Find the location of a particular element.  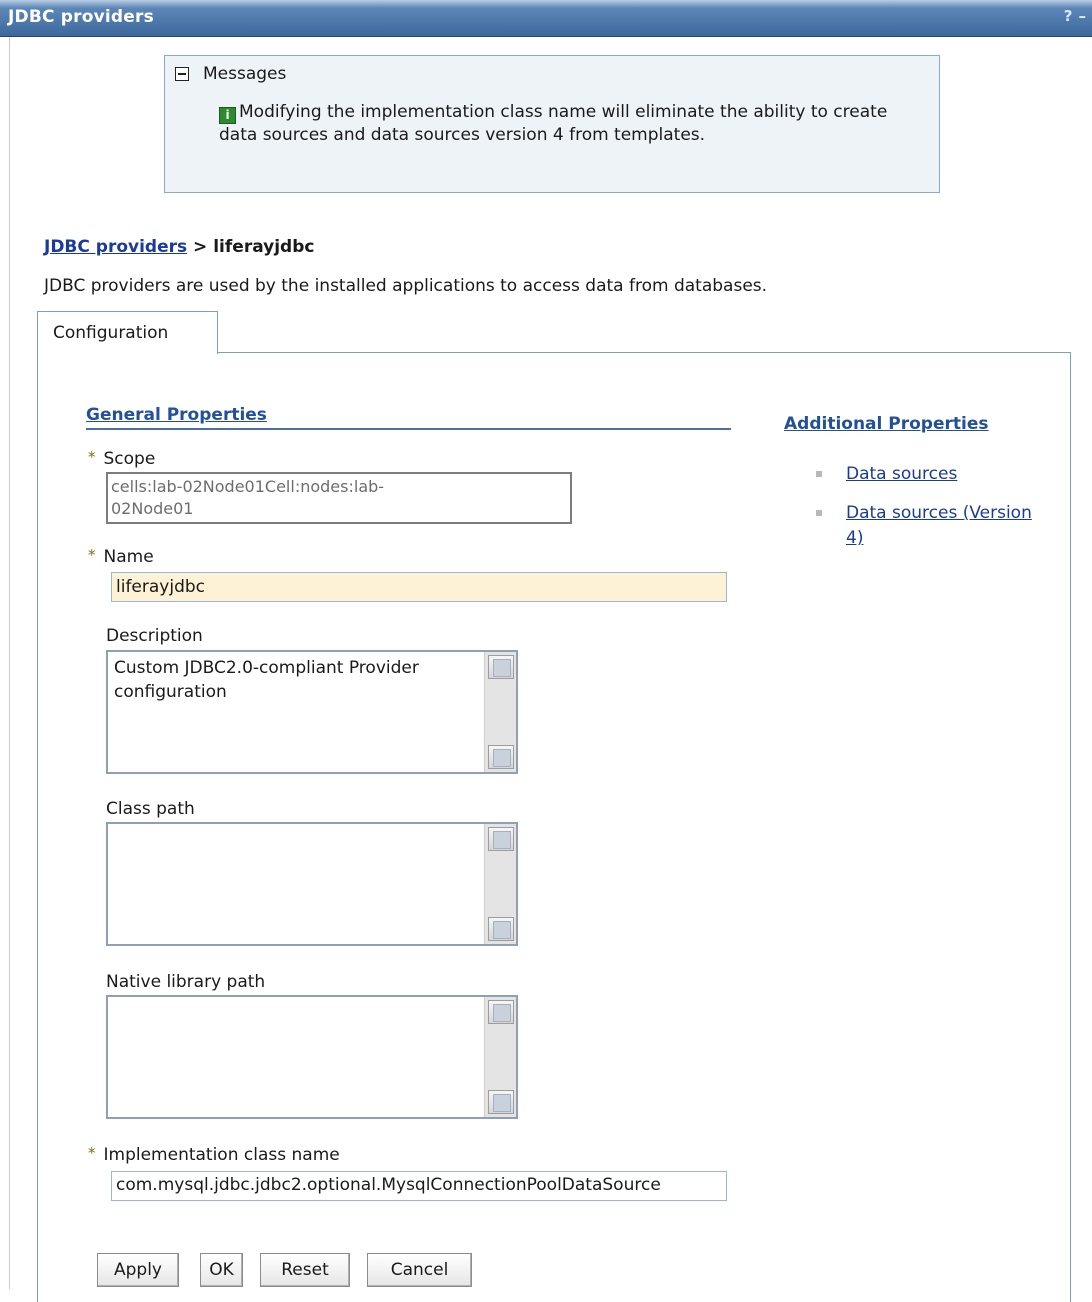

implementation-class-label: Implementation class name is located at coordinates (221, 1155).